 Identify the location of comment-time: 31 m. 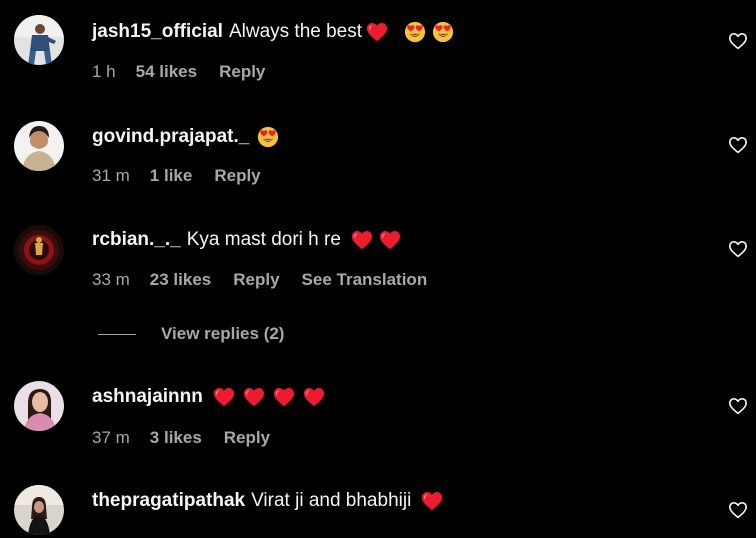
(111, 175).